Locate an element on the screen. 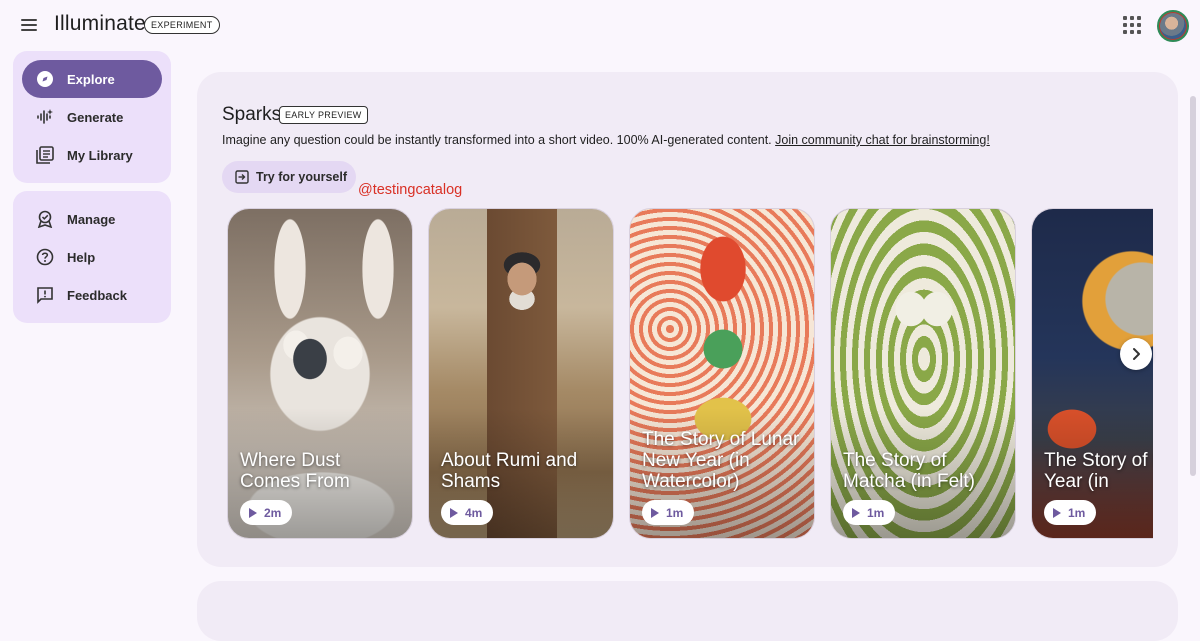 This screenshot has width=1200, height=641. library-icon is located at coordinates (45, 155).